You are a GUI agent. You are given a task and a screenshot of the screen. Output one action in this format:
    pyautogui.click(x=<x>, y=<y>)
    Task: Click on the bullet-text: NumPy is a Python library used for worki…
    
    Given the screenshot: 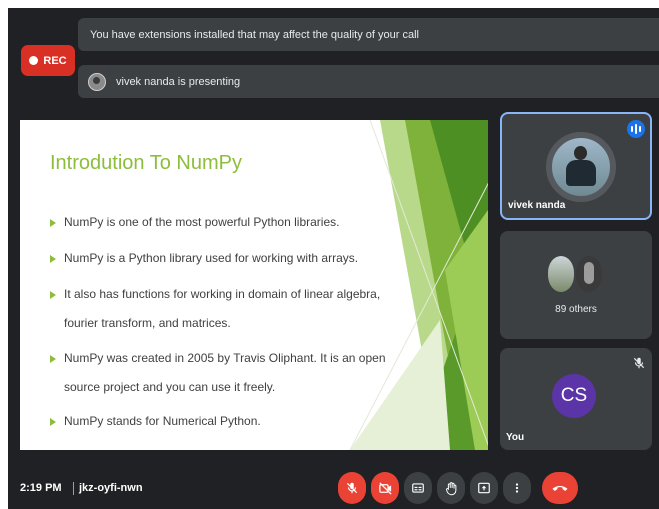 What is the action you would take?
    pyautogui.click(x=211, y=258)
    